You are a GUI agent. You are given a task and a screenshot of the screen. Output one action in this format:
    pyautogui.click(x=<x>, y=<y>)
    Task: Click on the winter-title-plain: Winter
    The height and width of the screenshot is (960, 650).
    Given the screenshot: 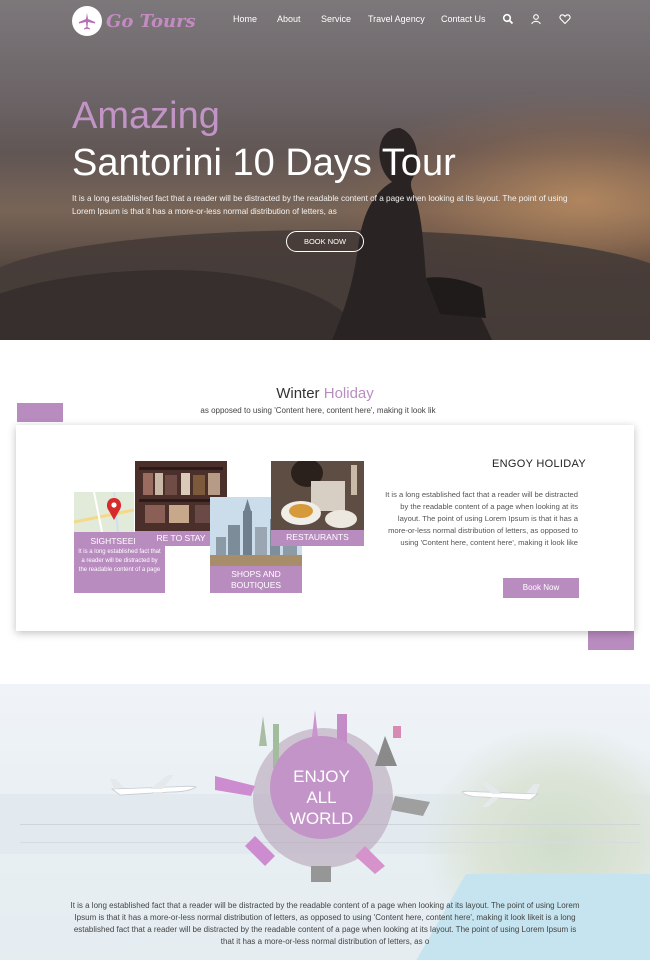 What is the action you would take?
    pyautogui.click(x=298, y=393)
    